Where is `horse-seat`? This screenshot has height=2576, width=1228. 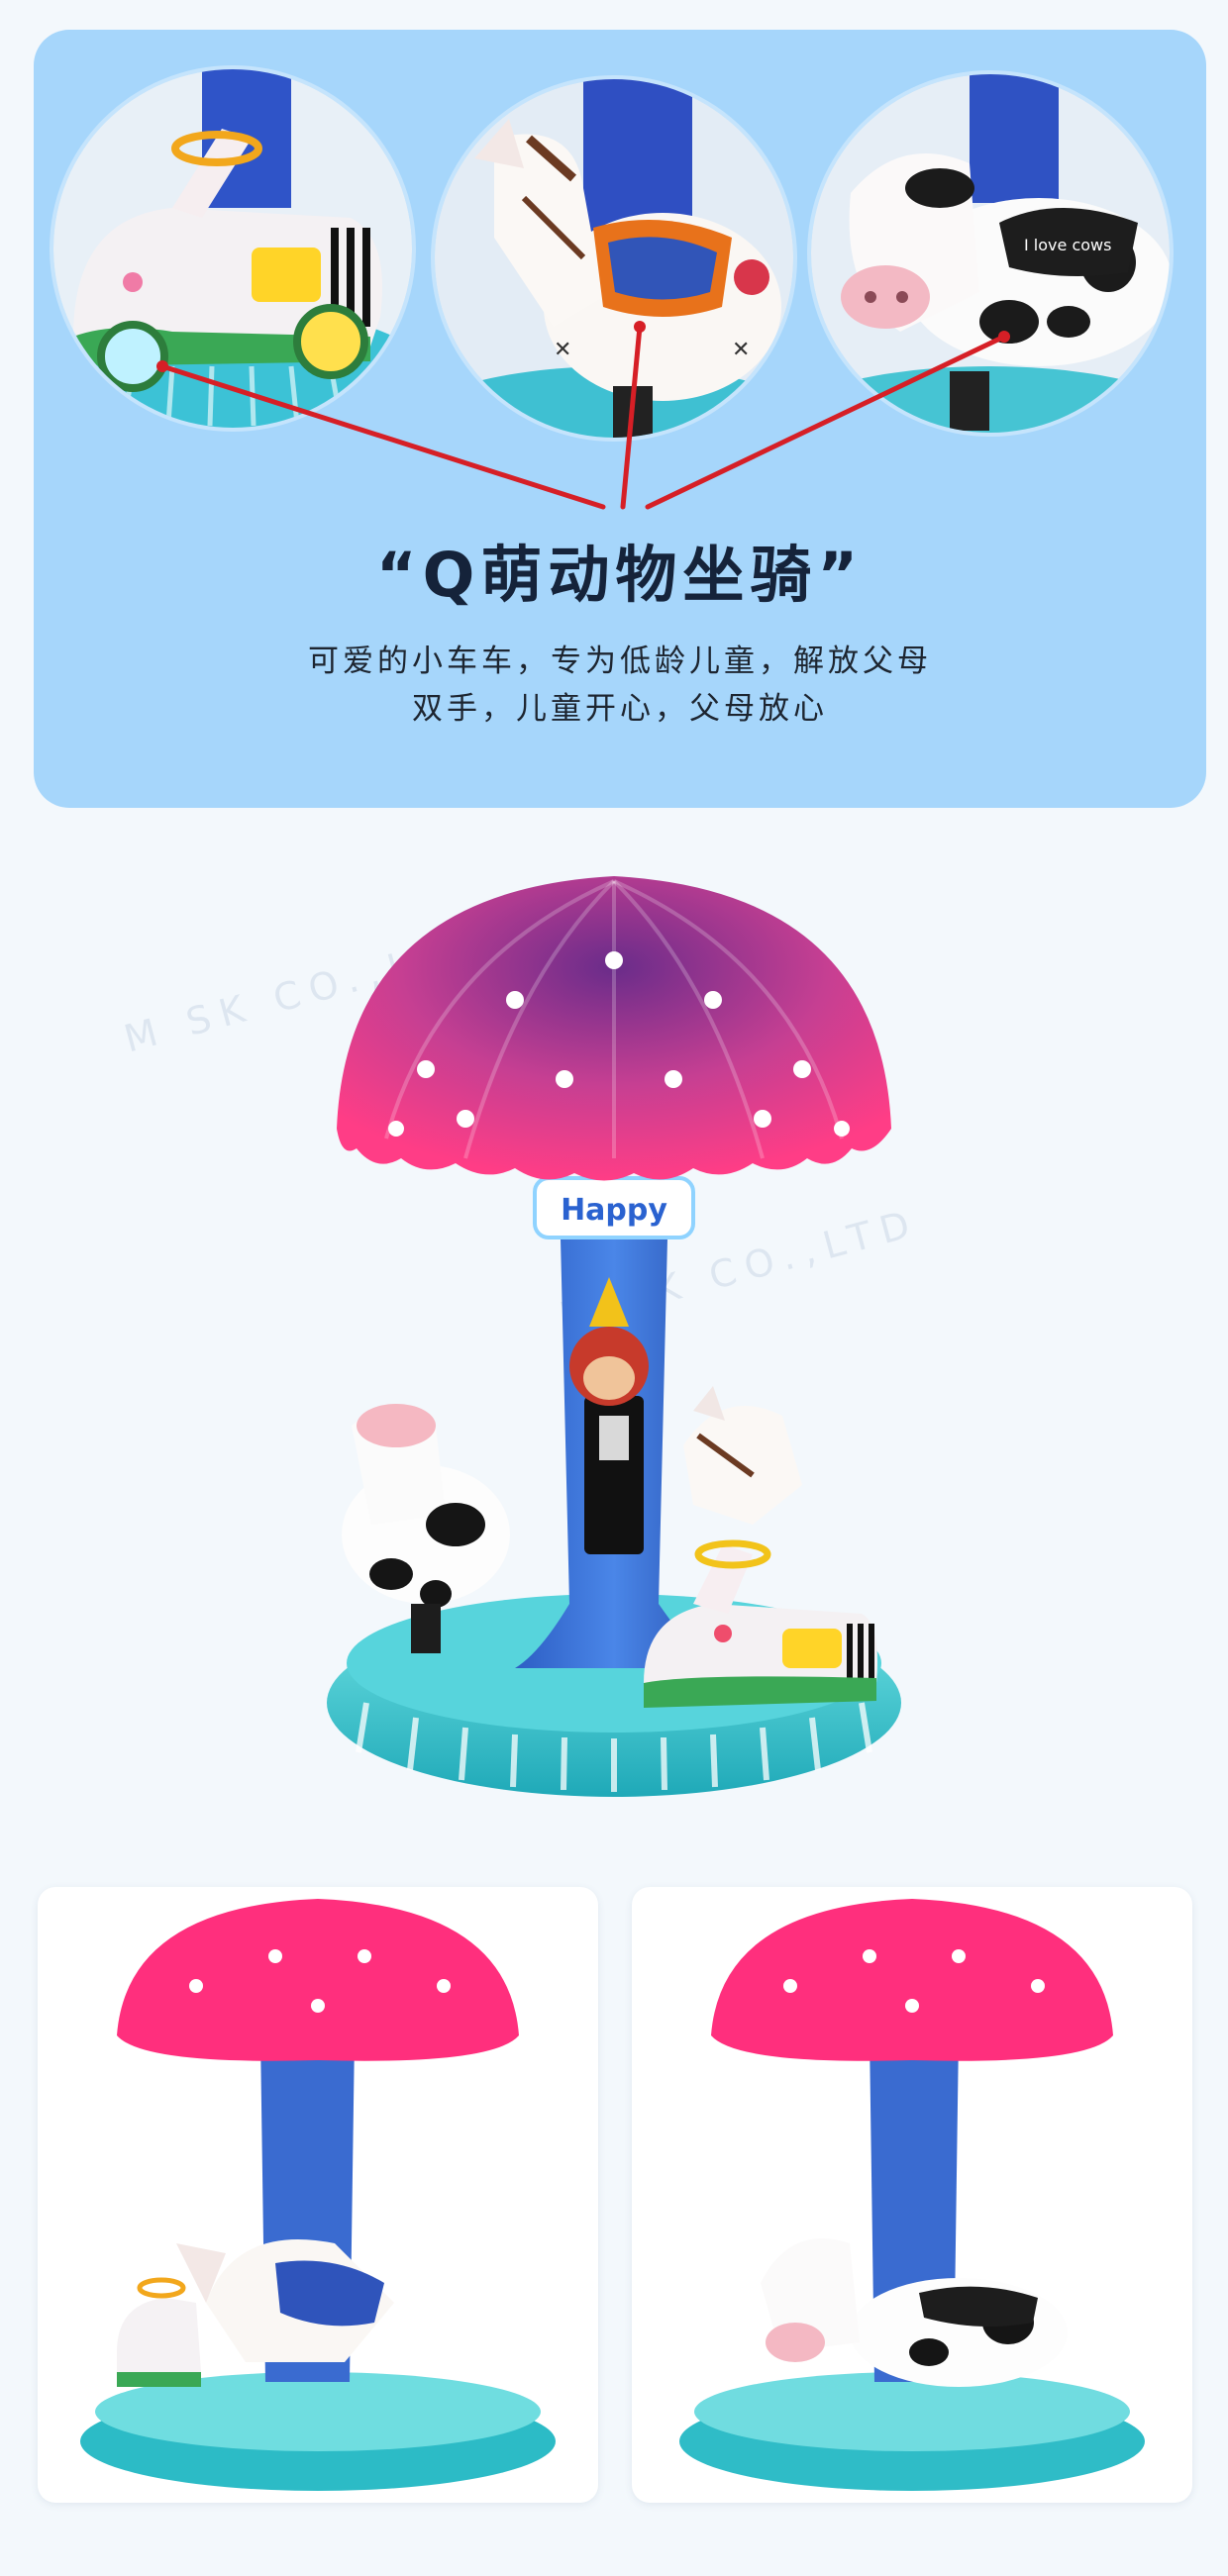 horse-seat is located at coordinates (742, 1456).